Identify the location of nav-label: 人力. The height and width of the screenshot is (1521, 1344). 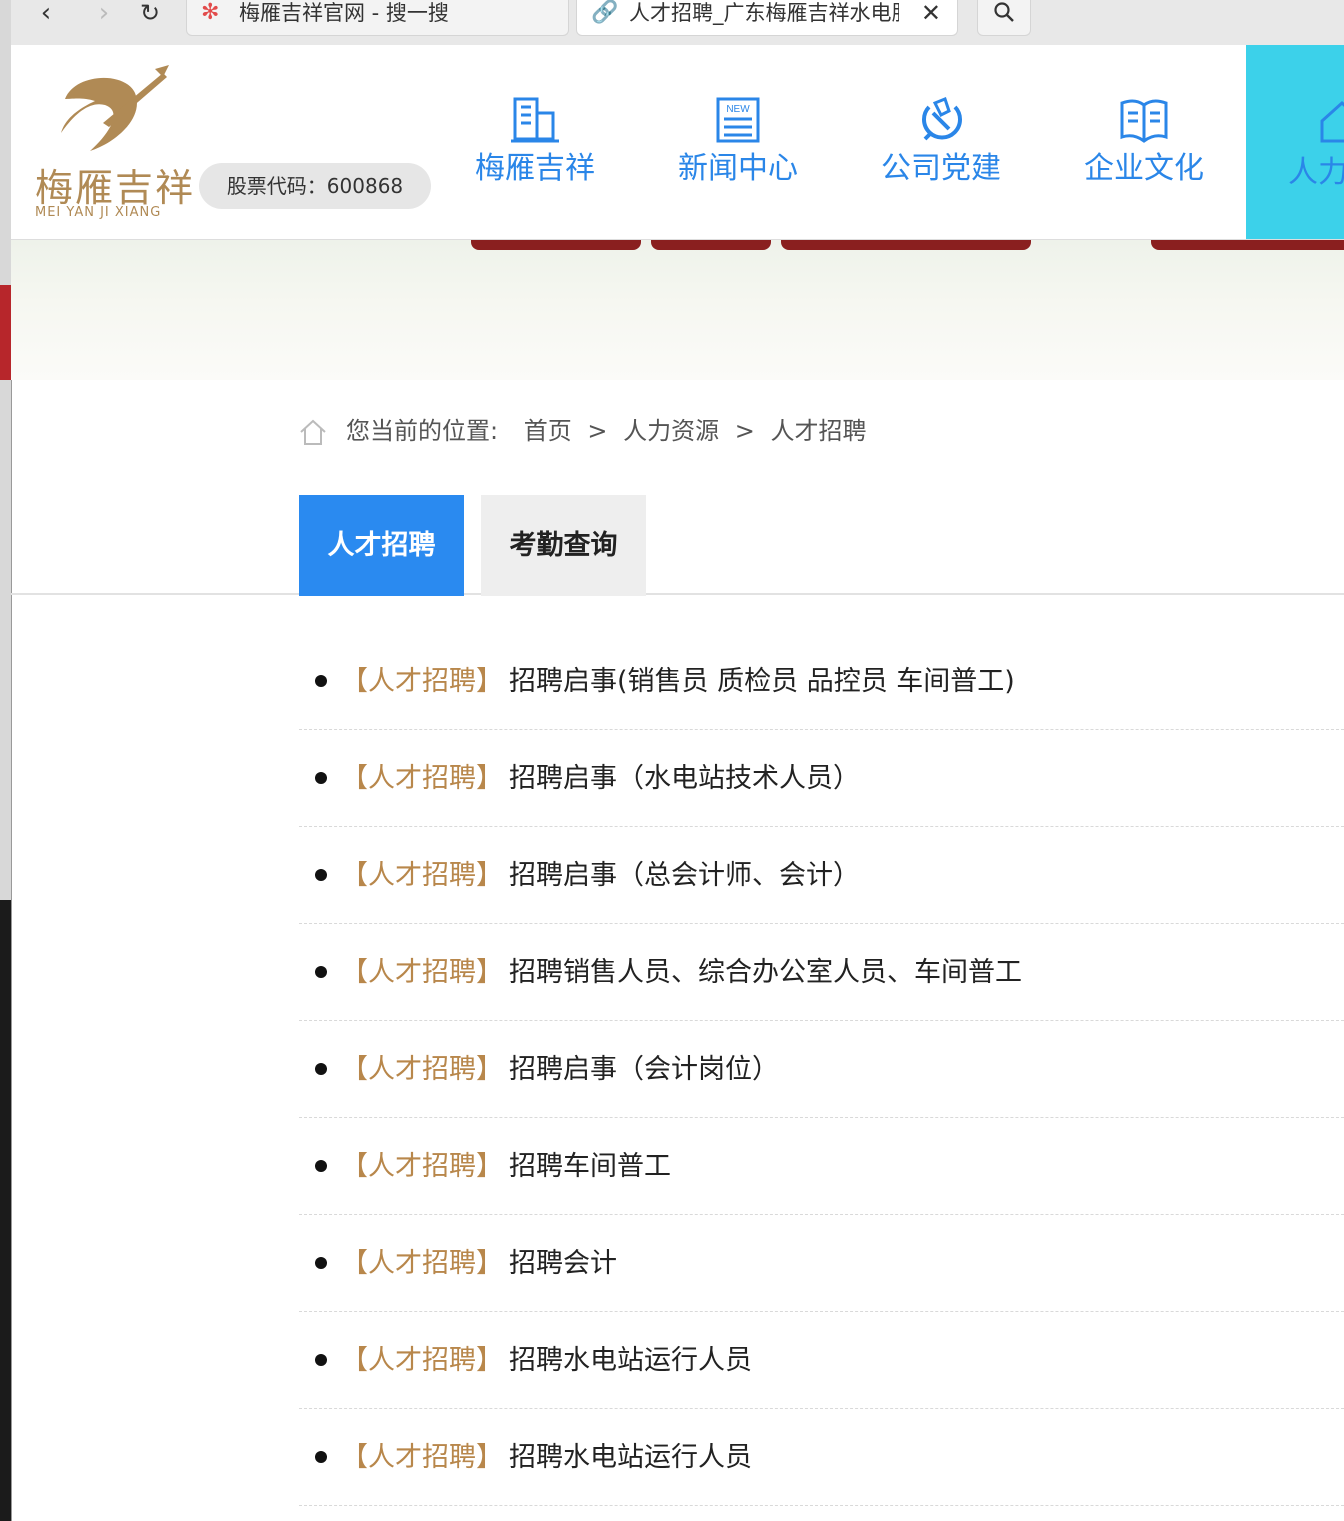
(1316, 172).